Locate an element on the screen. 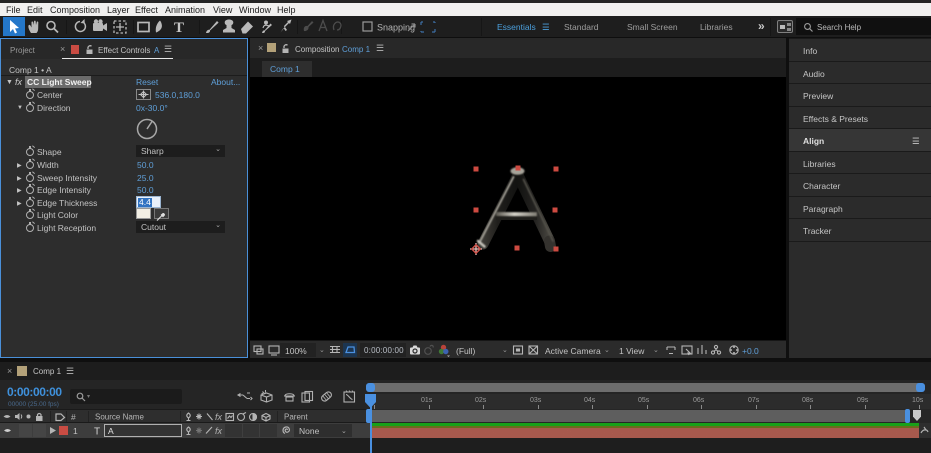 This screenshot has height=453, width=931. svg-text: A is located at coordinates (111, 431).